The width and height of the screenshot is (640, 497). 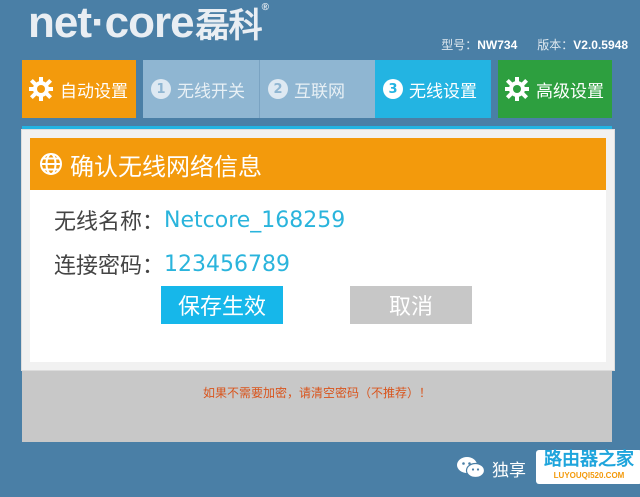 I want to click on password-label: 连接密码：, so click(x=109, y=266).